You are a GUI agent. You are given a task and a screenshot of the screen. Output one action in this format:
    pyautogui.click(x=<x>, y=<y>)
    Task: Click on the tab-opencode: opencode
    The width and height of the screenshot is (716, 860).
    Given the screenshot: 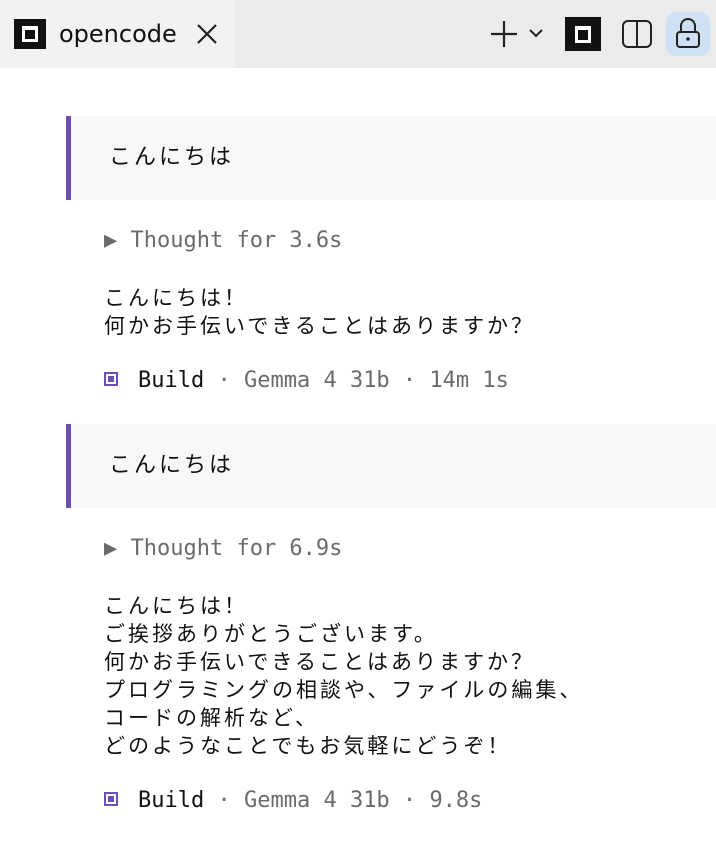 What is the action you would take?
    pyautogui.click(x=117, y=34)
    